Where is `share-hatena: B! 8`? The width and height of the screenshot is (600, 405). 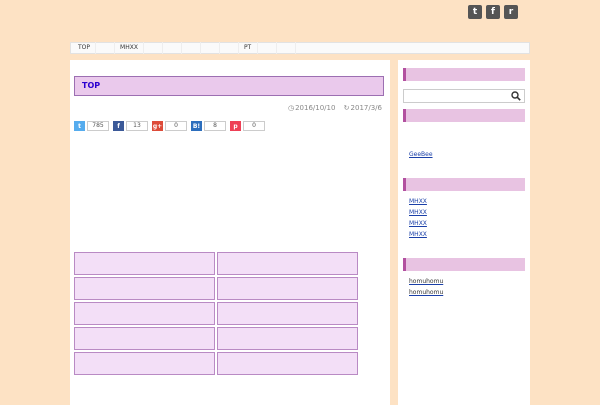 share-hatena: B! 8 is located at coordinates (208, 126).